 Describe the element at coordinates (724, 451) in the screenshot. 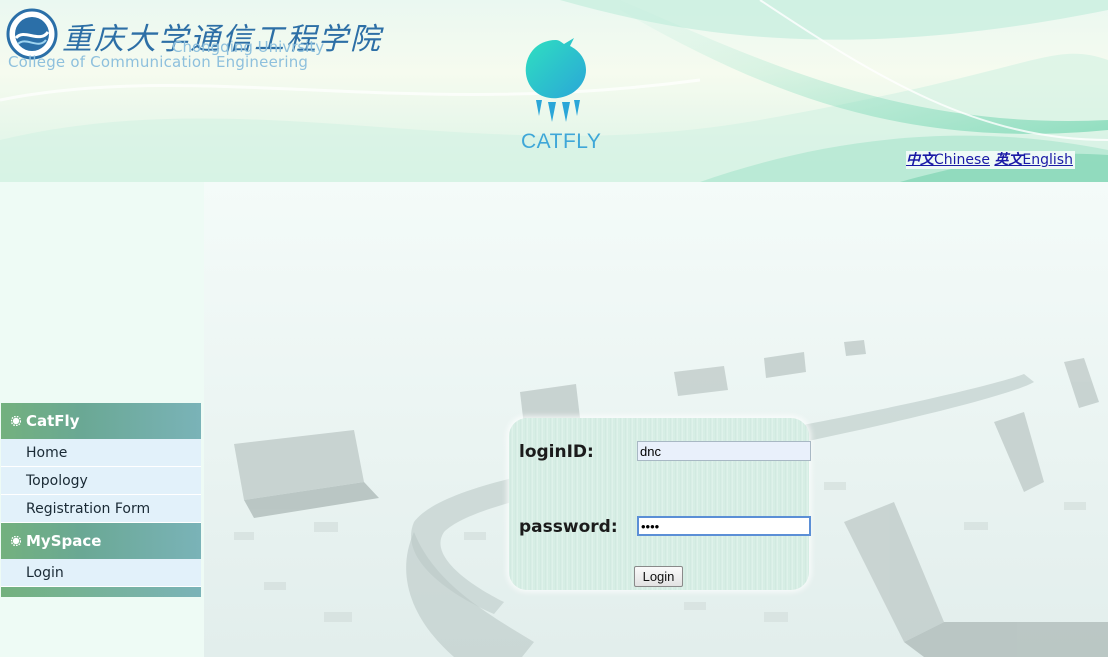

I see `login-id-input` at that location.